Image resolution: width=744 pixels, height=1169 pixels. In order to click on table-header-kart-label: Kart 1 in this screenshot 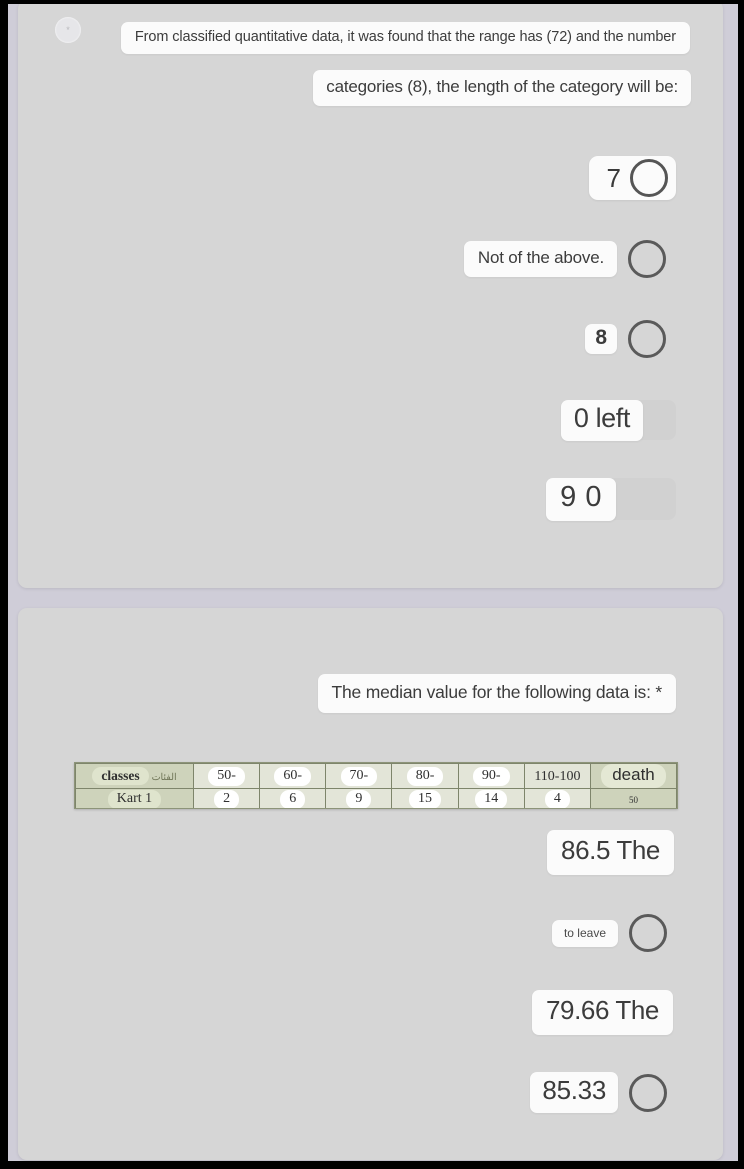, I will do `click(134, 798)`.